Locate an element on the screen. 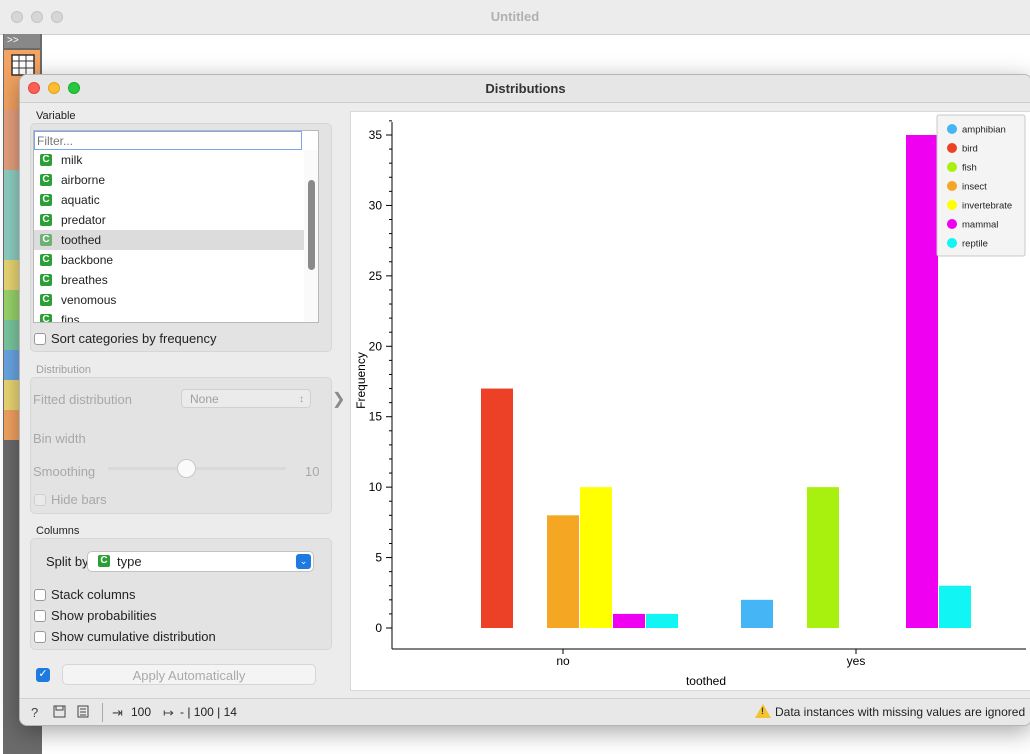 This screenshot has width=1030, height=754. list-item: Caquatic is located at coordinates (169, 200).